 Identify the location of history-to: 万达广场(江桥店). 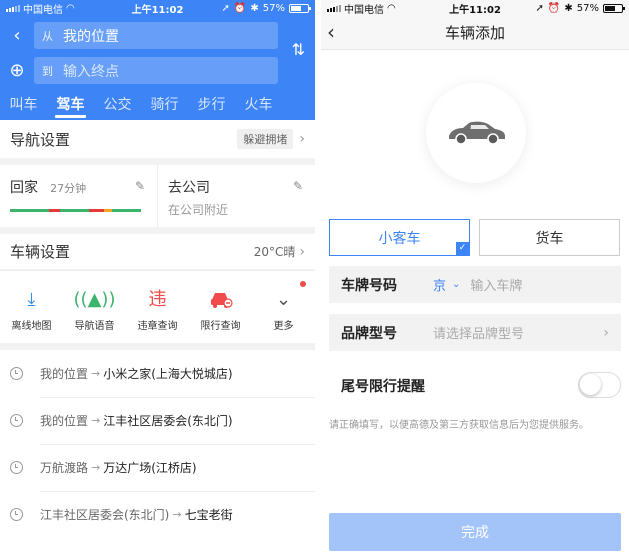
(150, 468).